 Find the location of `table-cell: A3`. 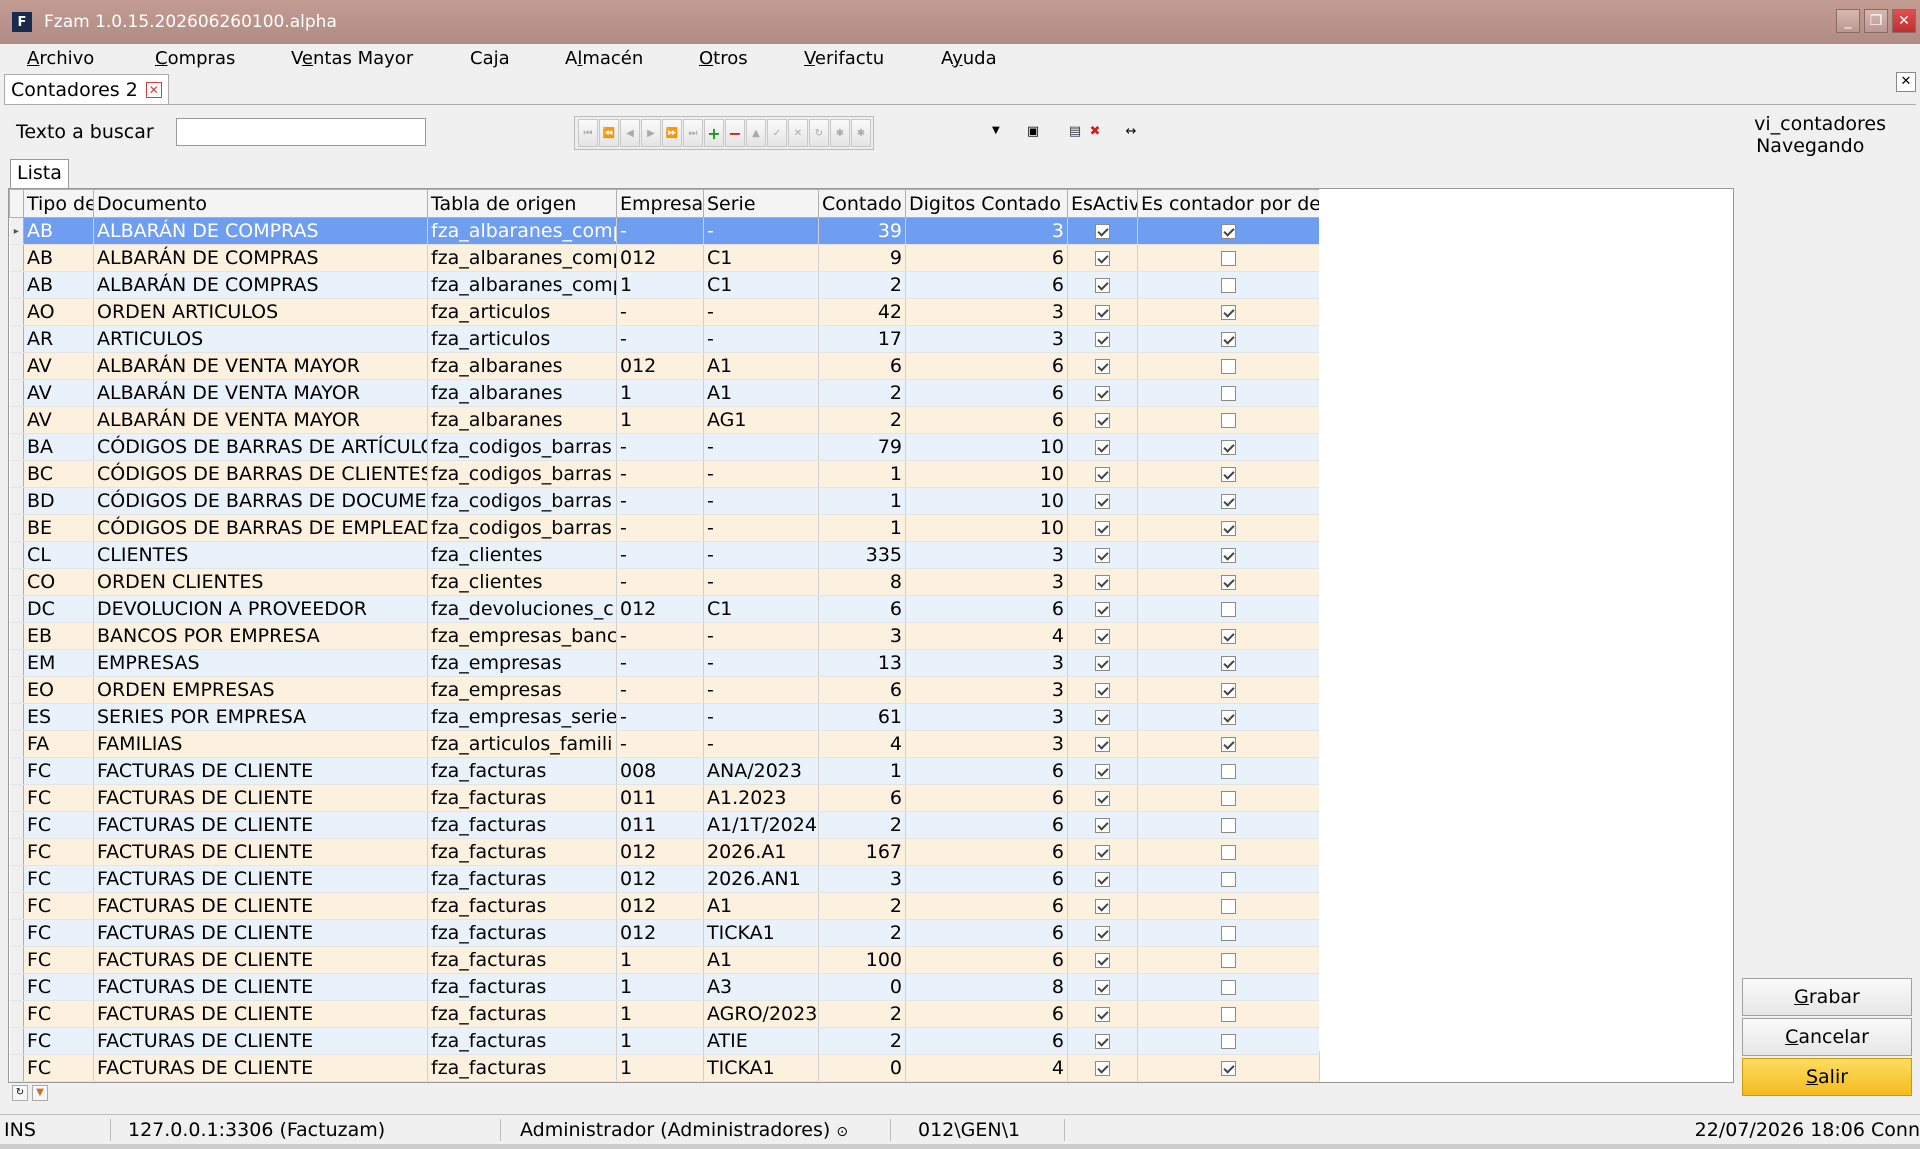

table-cell: A3 is located at coordinates (761, 987).